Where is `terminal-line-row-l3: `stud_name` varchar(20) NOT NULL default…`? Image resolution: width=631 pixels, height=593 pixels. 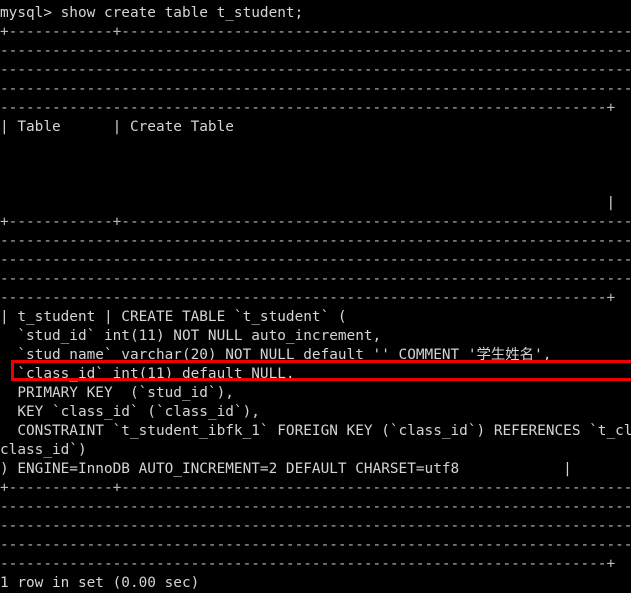
terminal-line-row-l3: `stud_name` varchar(20) NOT NULL default… is located at coordinates (276, 355).